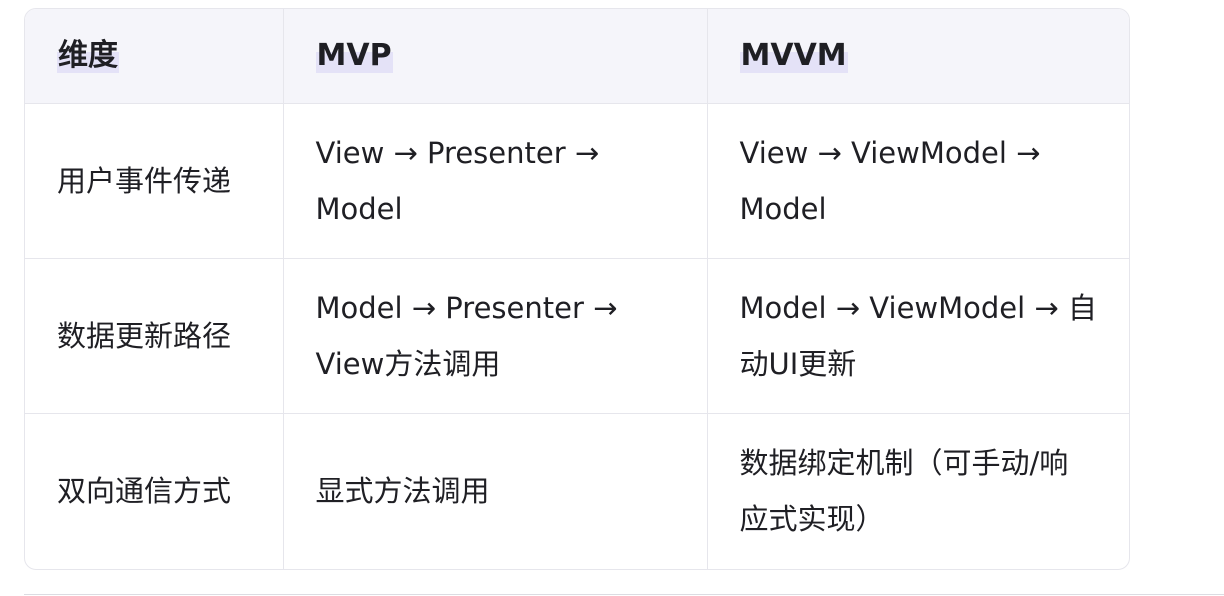  I want to click on row-user-event-mvvm: View → ViewModel → Model, so click(918, 181).